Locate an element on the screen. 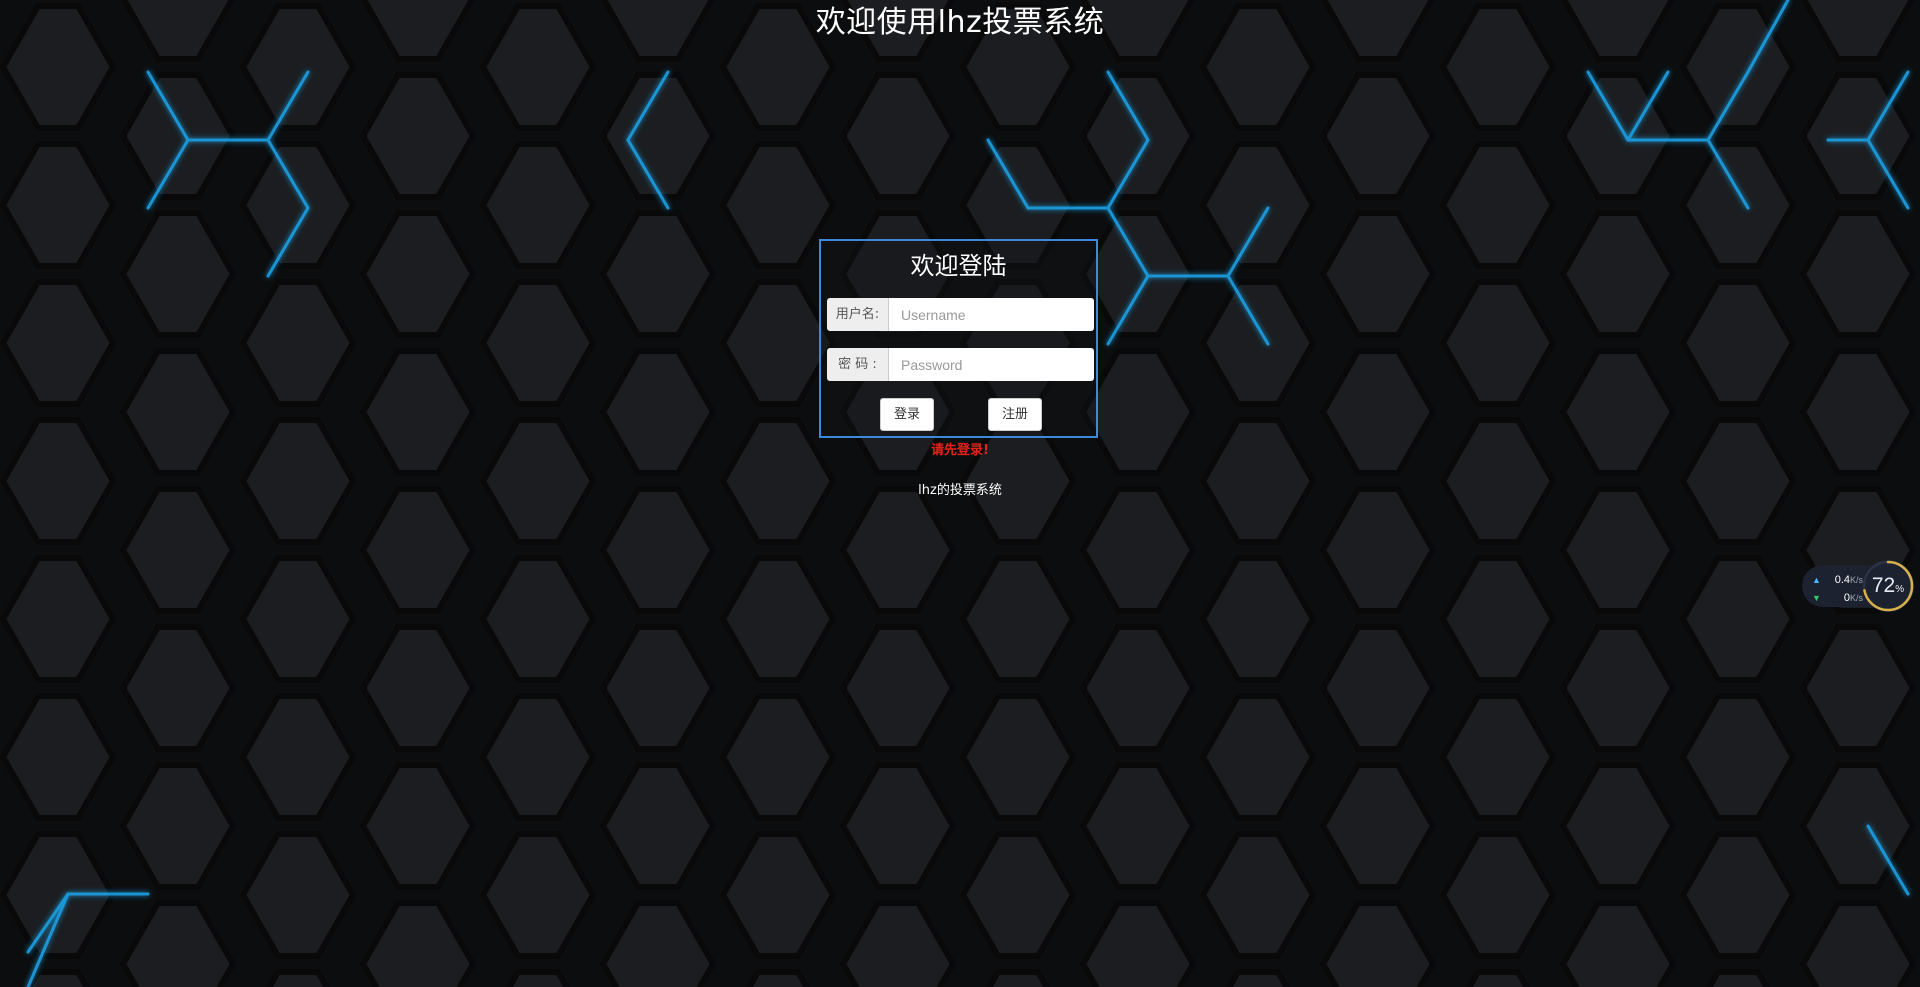 This screenshot has height=987, width=1920. upload-speed: ▲ 0.4K/s is located at coordinates (1837, 580).